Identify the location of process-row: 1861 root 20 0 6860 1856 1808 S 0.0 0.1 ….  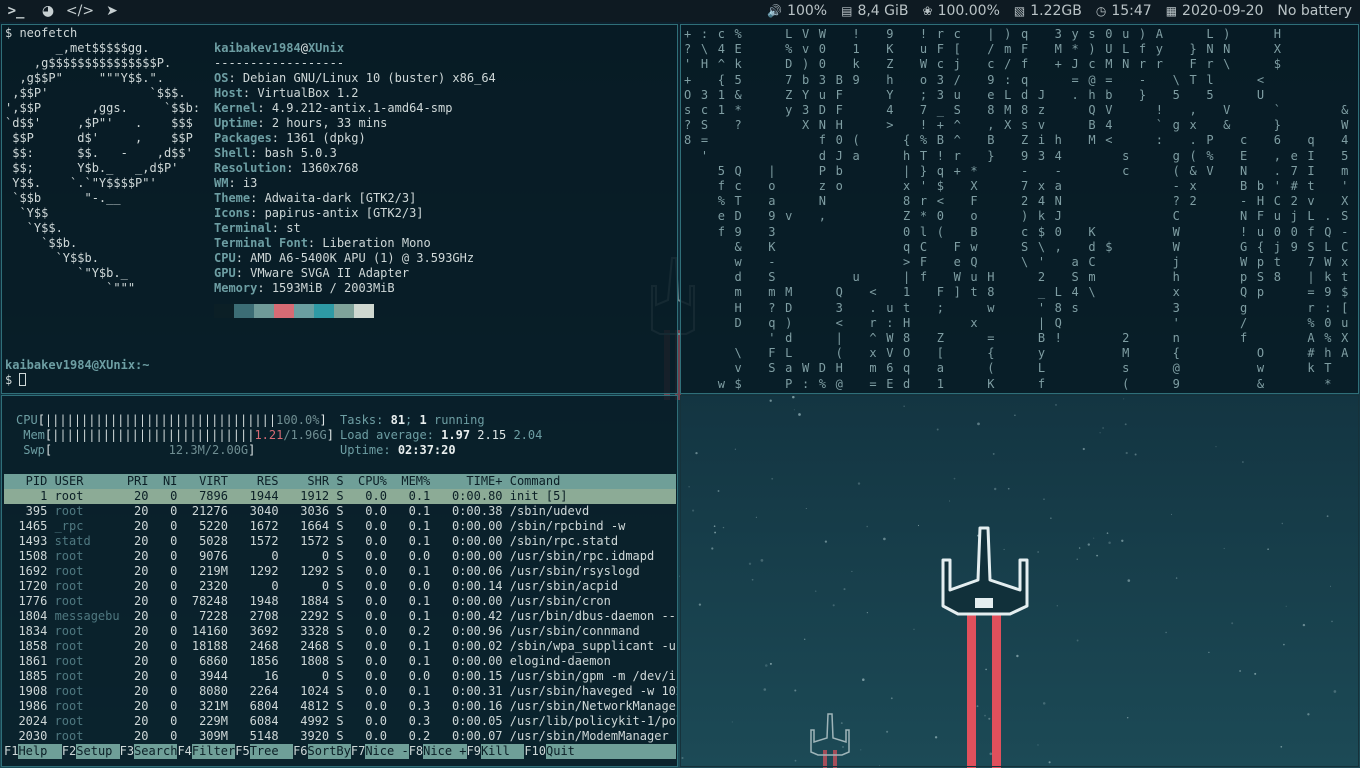
(340, 661).